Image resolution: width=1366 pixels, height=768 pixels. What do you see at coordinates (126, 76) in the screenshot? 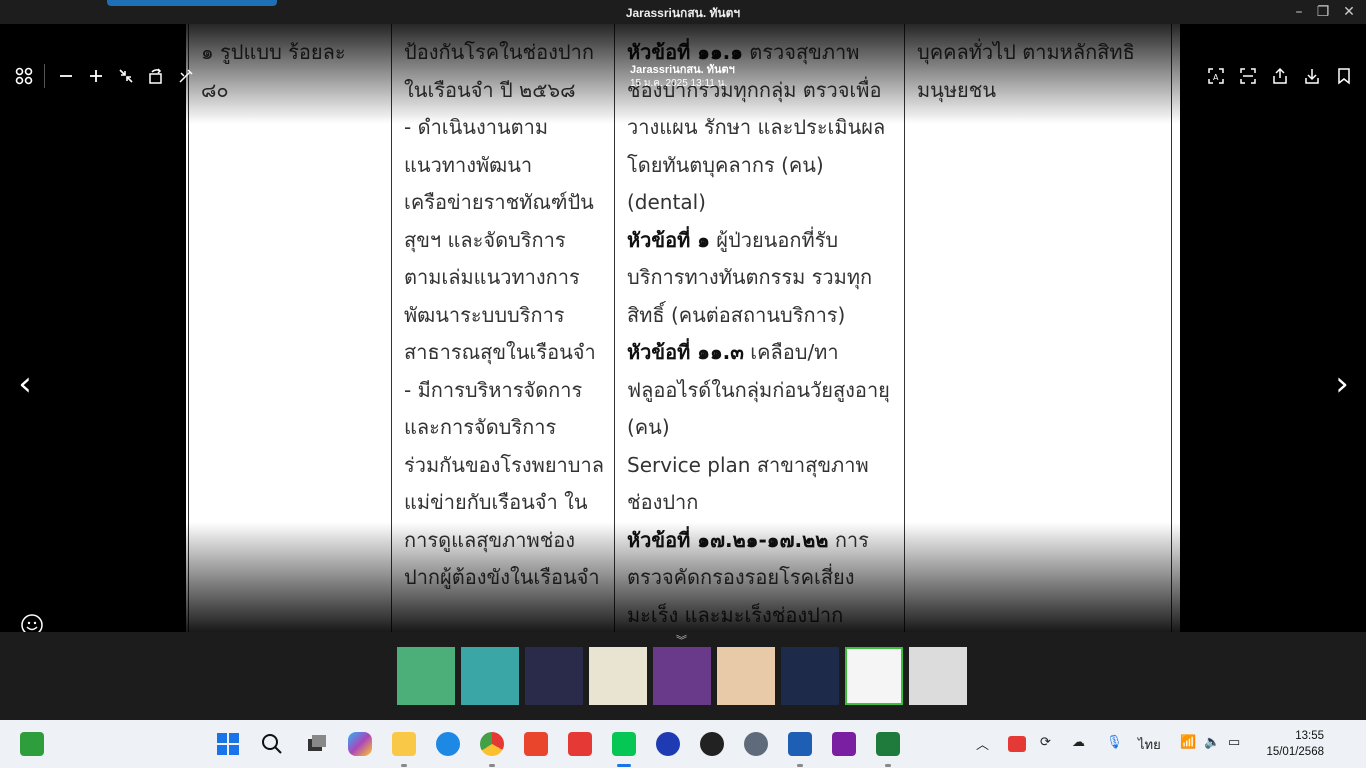
I see `shrink-icon` at bounding box center [126, 76].